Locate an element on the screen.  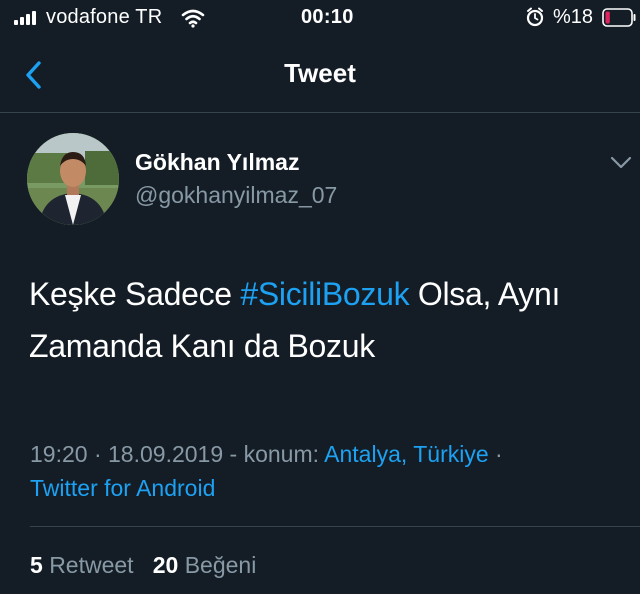
battery-icon is located at coordinates (619, 17).